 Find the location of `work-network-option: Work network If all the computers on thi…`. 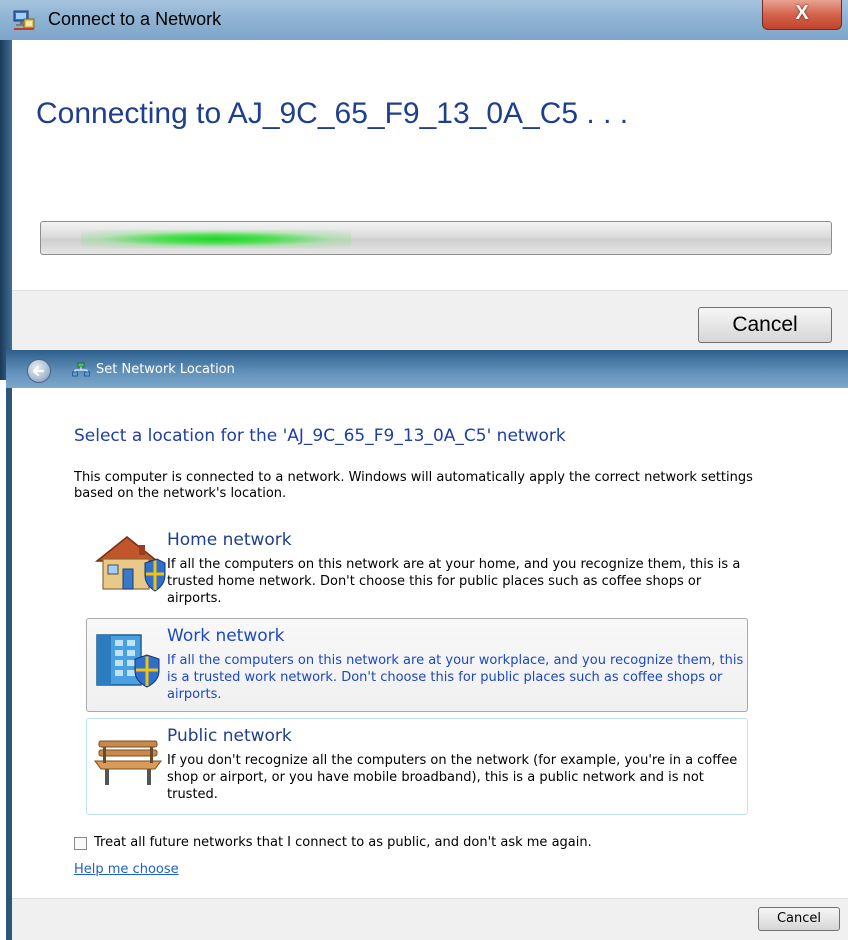

work-network-option: Work network If all the computers on thi… is located at coordinates (417, 665).